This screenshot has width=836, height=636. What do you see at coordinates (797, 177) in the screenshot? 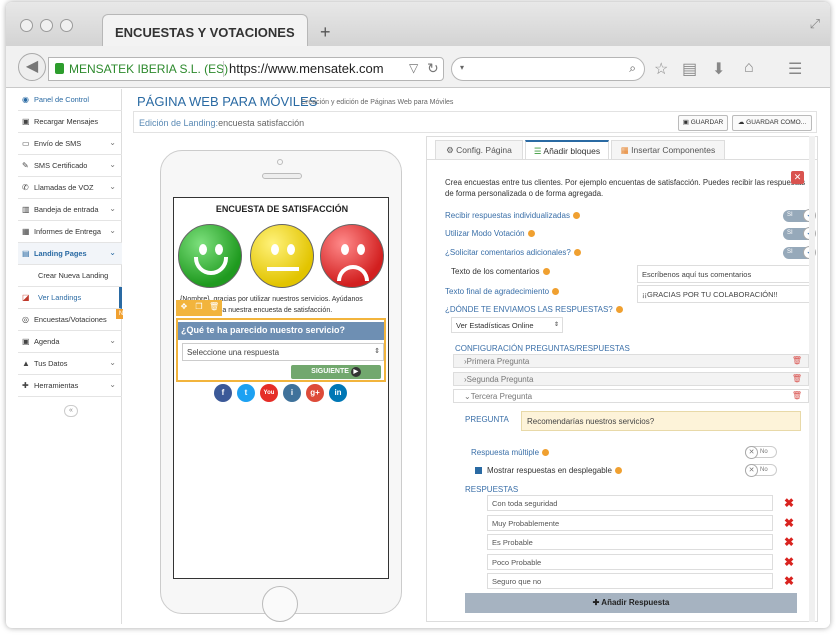
I see `close-block-button: ✕` at bounding box center [797, 177].